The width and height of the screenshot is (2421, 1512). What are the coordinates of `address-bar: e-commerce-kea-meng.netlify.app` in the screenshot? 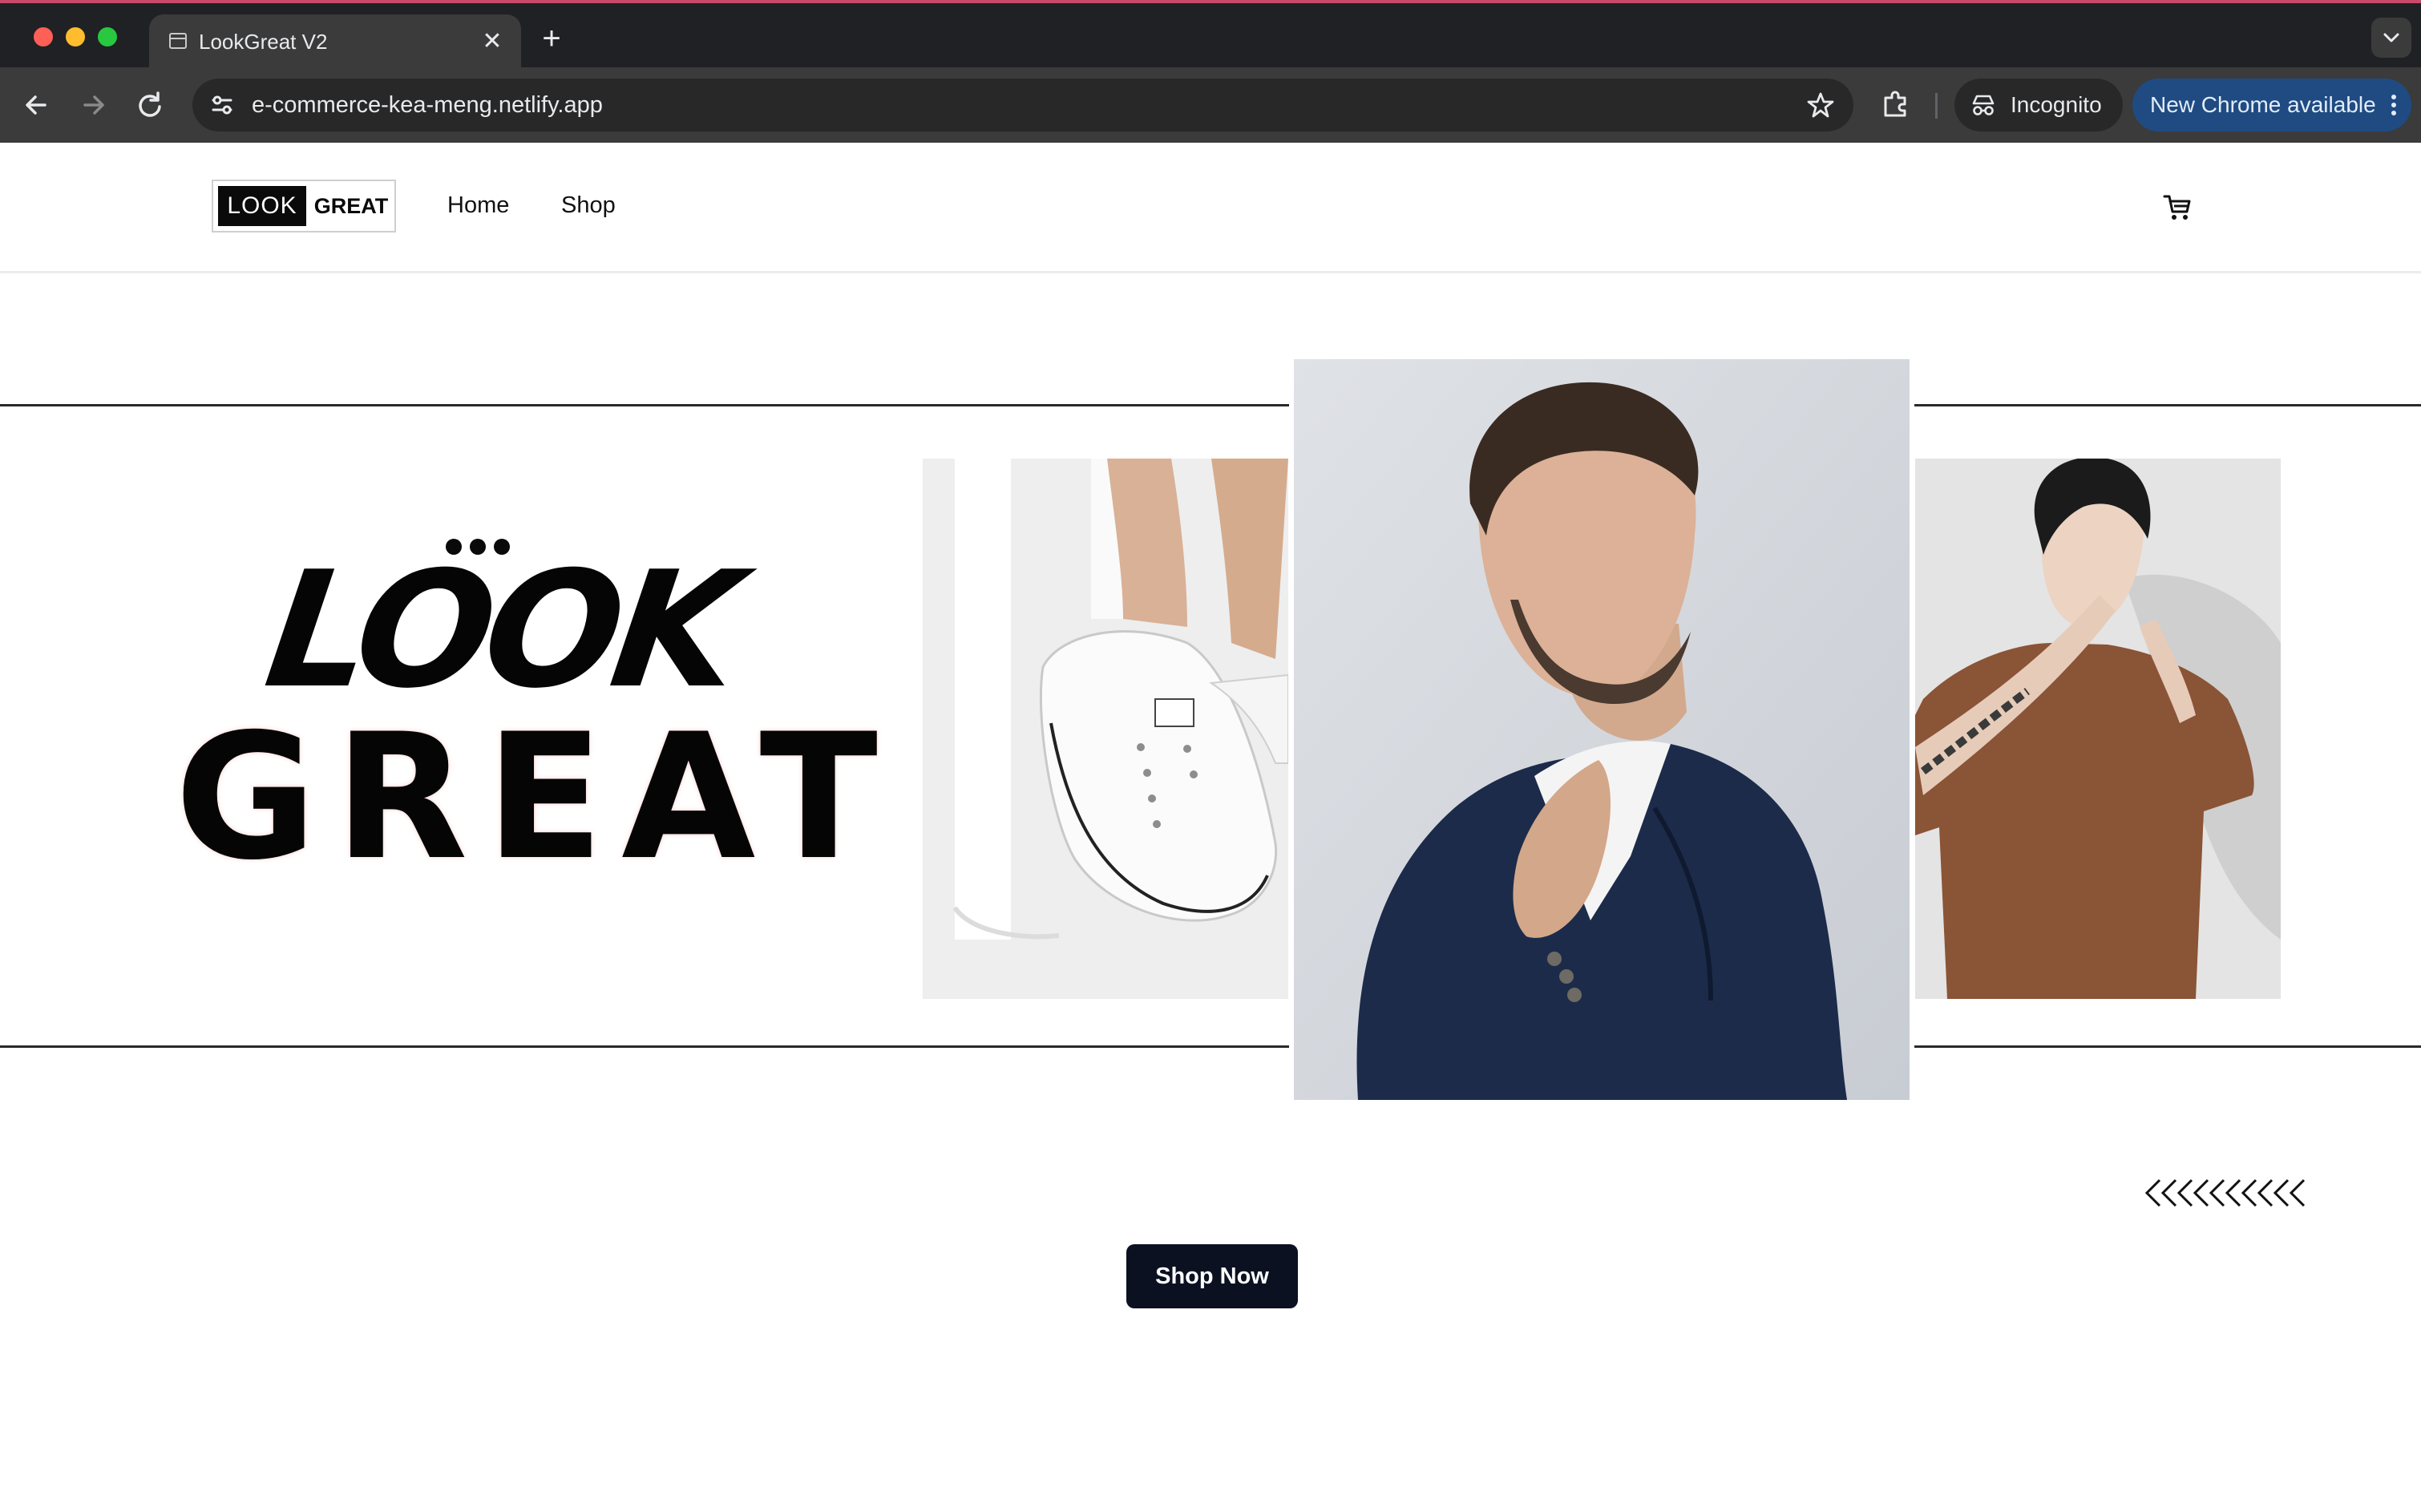 It's located at (1022, 105).